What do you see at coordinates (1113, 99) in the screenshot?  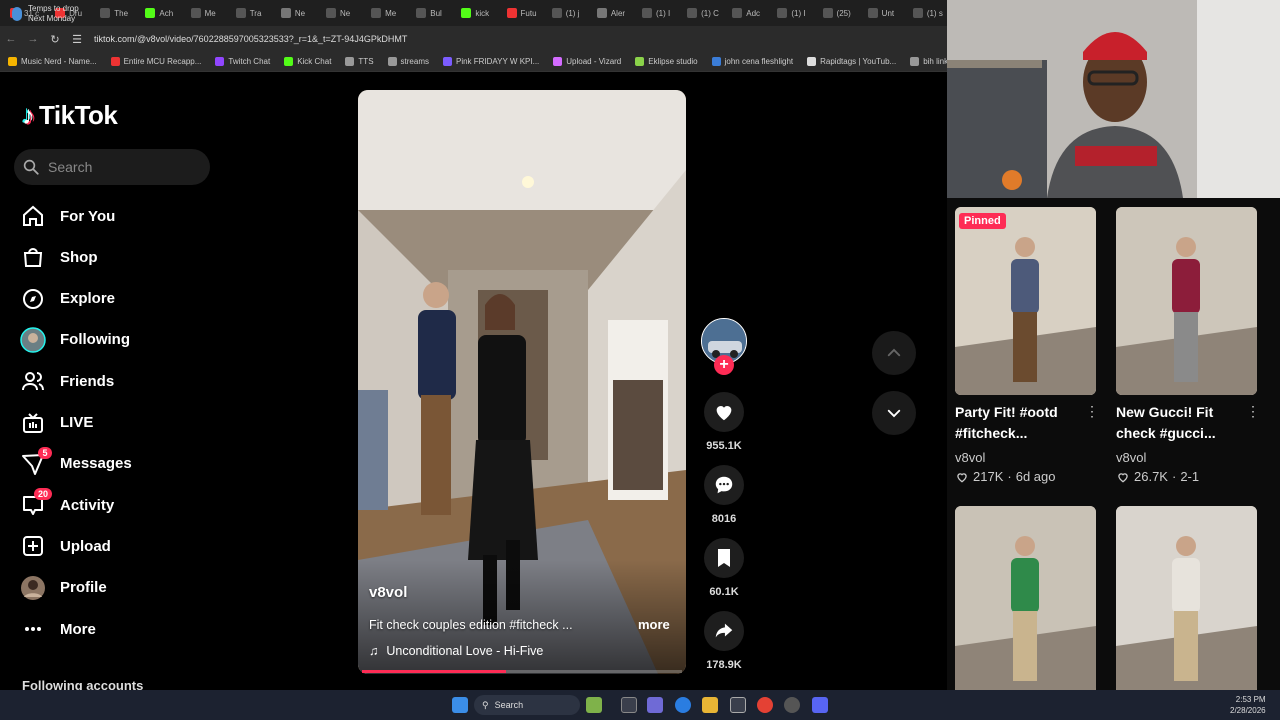 I see `webcam-overlay` at bounding box center [1113, 99].